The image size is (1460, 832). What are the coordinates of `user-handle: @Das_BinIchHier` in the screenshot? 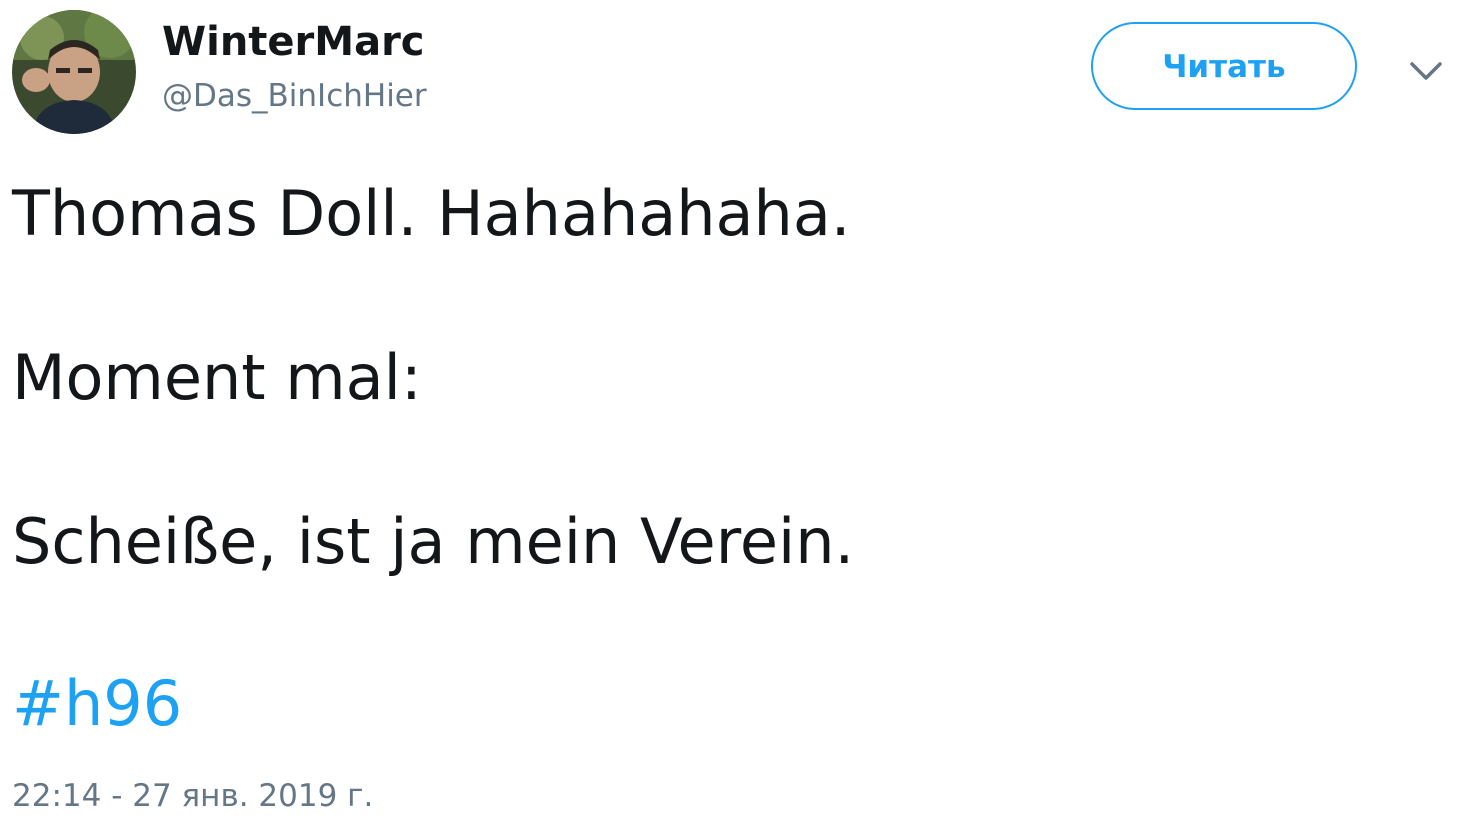 It's located at (294, 96).